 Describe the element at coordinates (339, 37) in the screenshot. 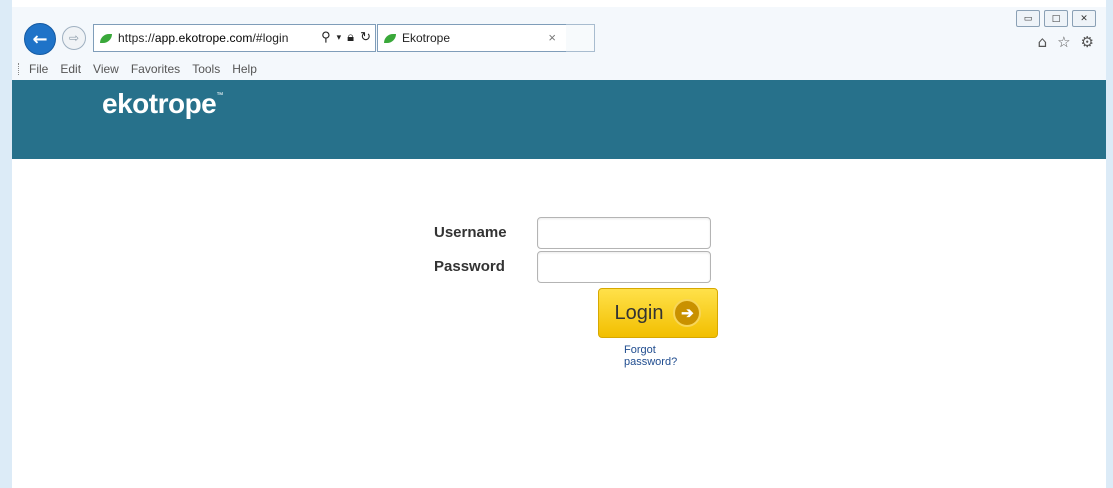

I see `dropdown-icon: ▾` at that location.